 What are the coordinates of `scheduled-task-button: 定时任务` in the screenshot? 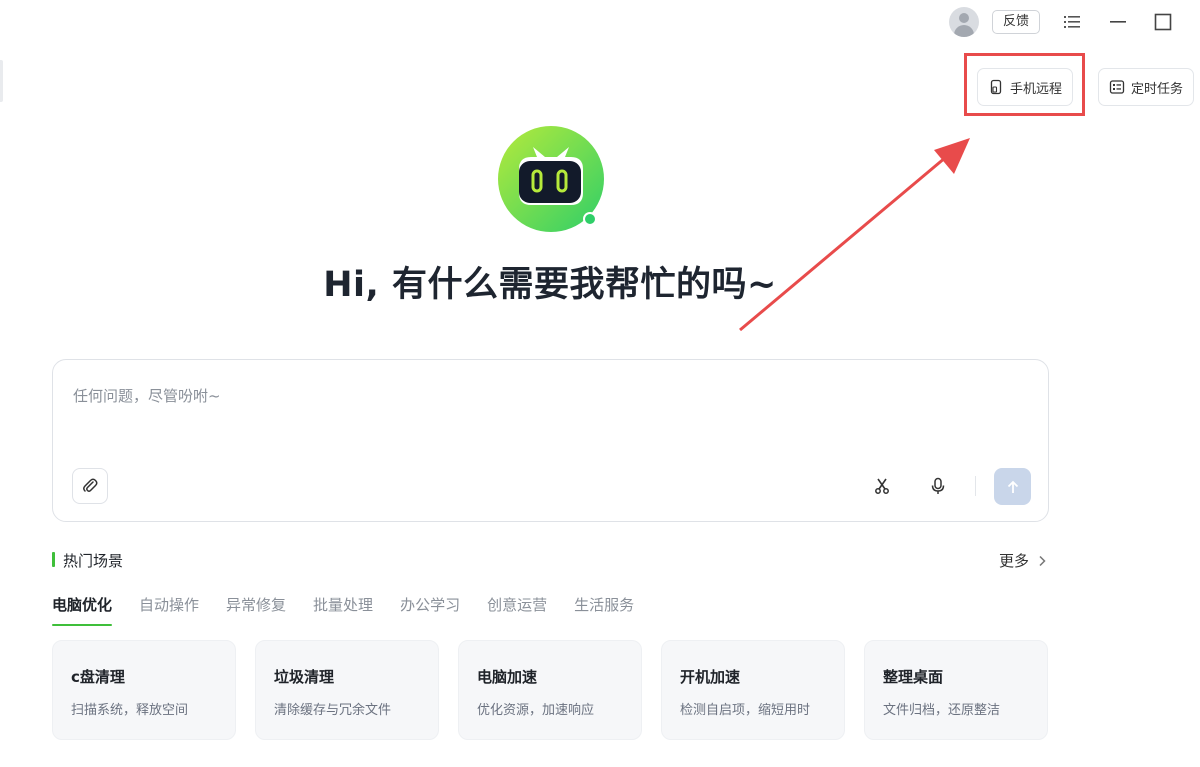 It's located at (1146, 87).